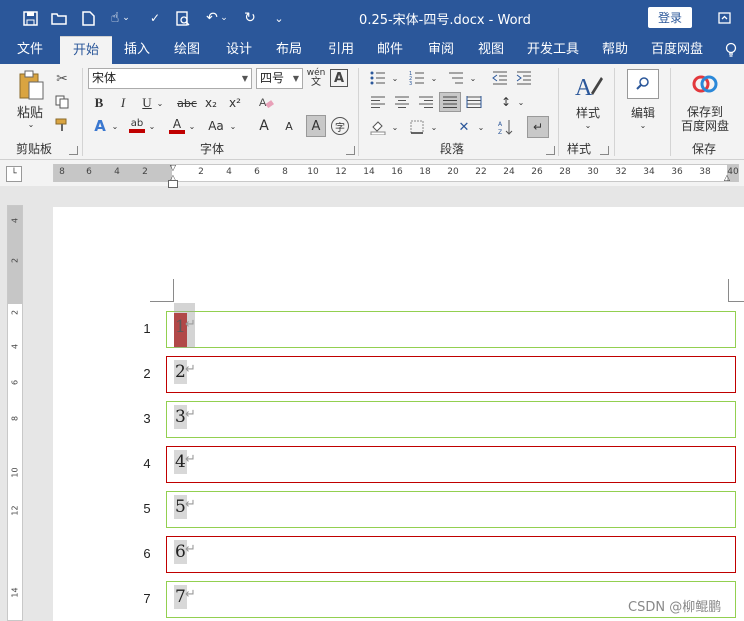 This screenshot has width=744, height=621. What do you see at coordinates (395, 127) in the screenshot?
I see `shading-dropdown-icon: ⌄` at bounding box center [395, 127].